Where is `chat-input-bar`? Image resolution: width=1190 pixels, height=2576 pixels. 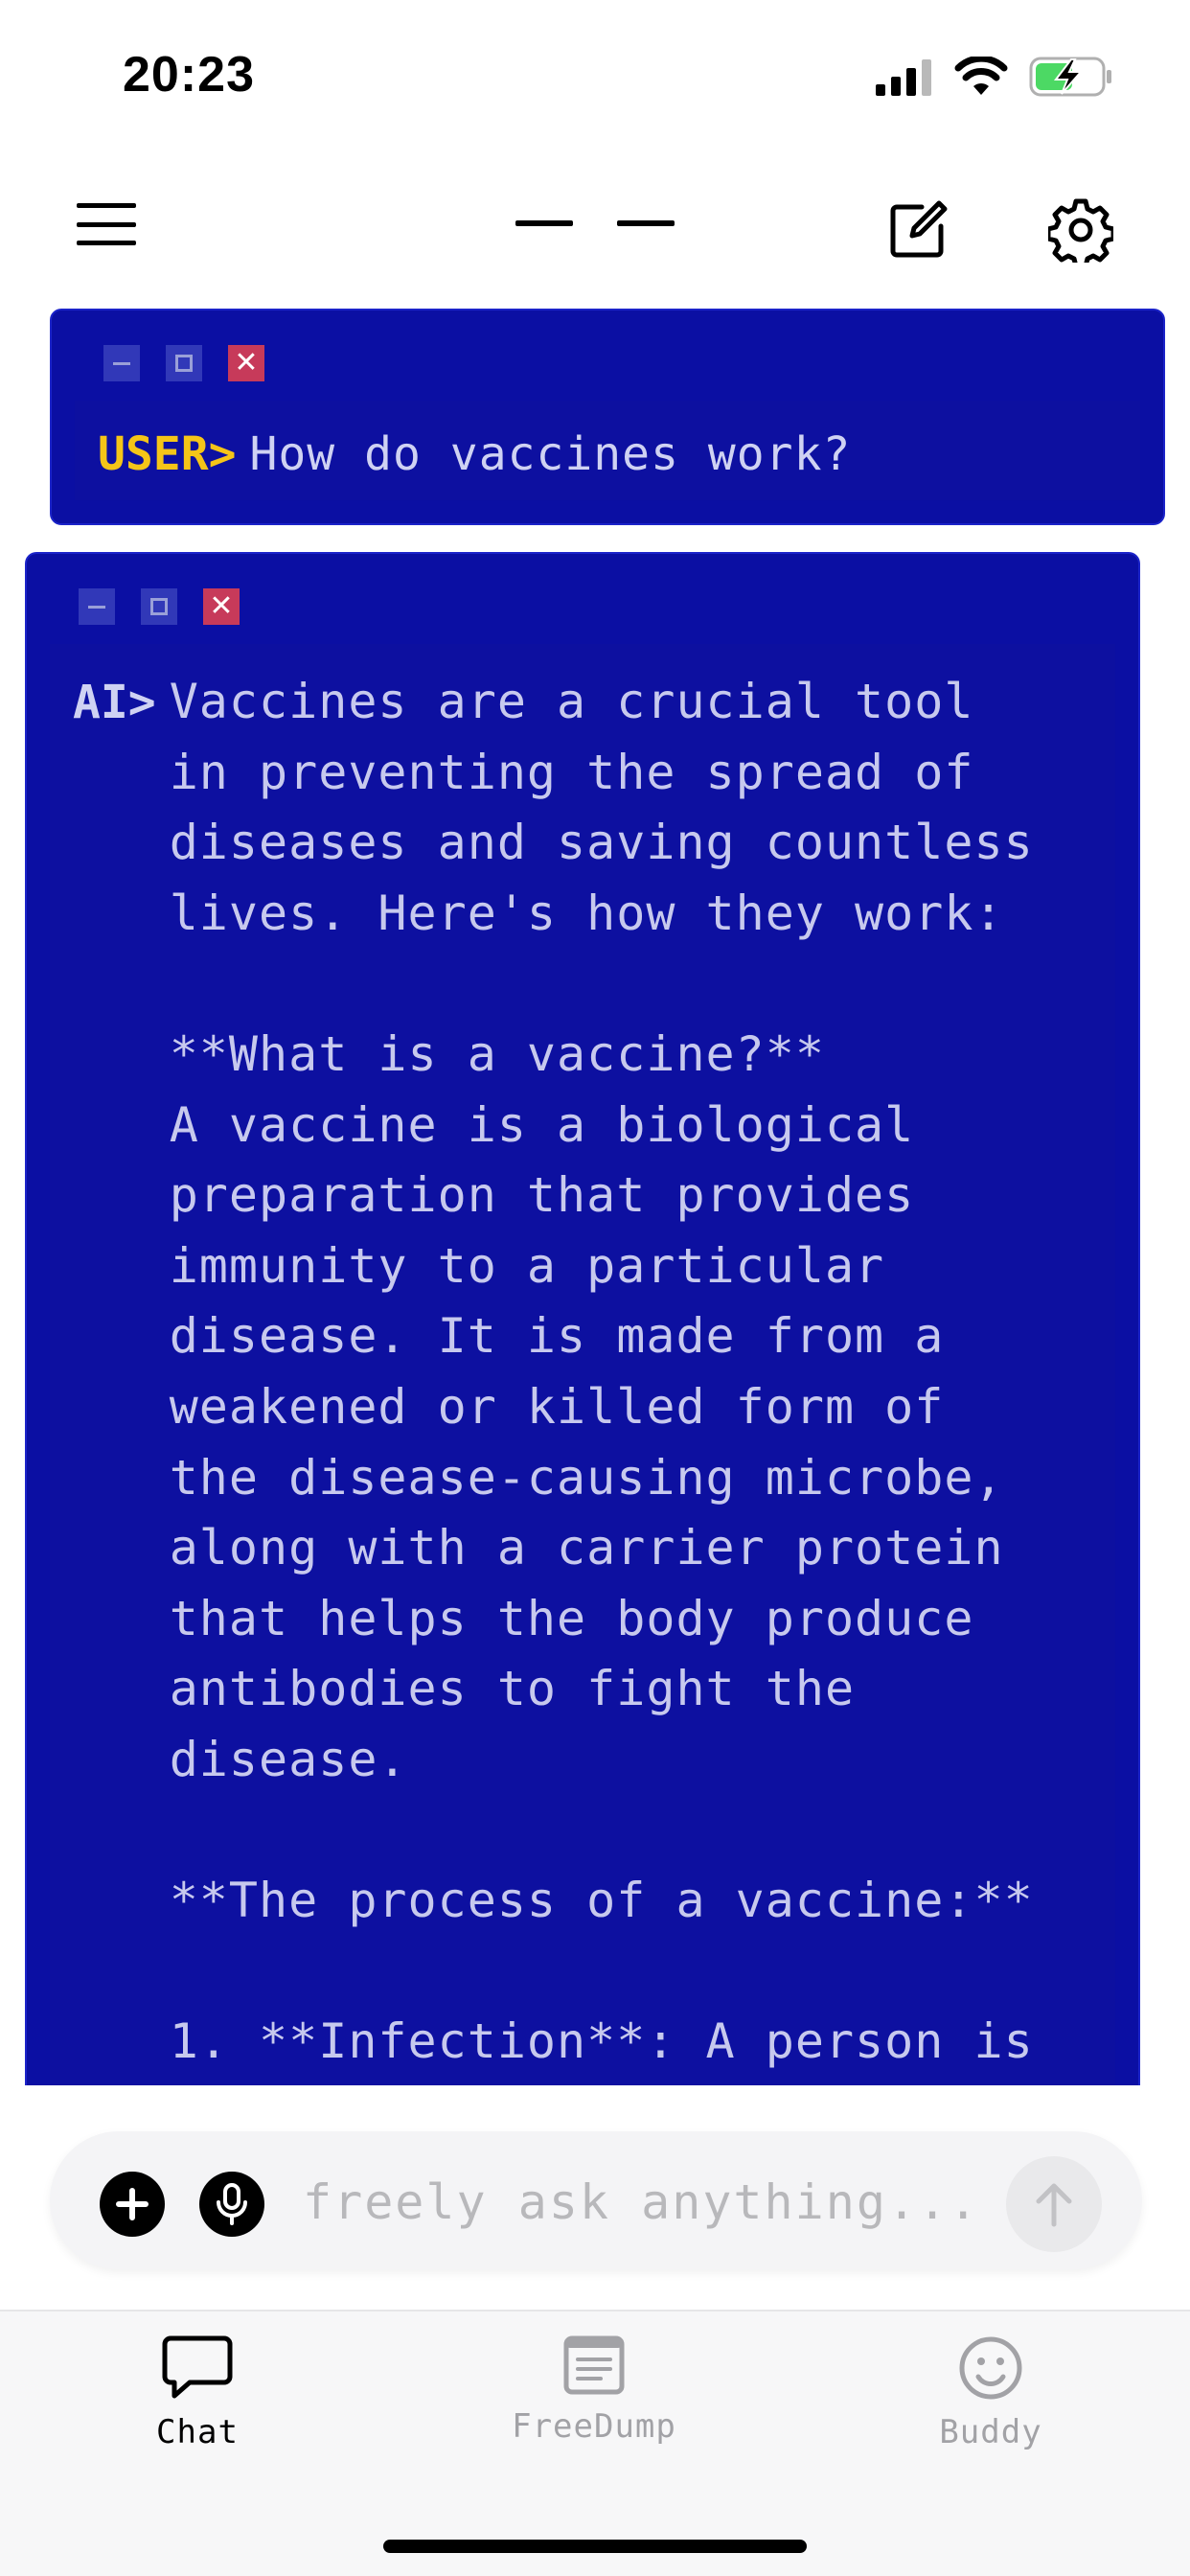 chat-input-bar is located at coordinates (596, 2200).